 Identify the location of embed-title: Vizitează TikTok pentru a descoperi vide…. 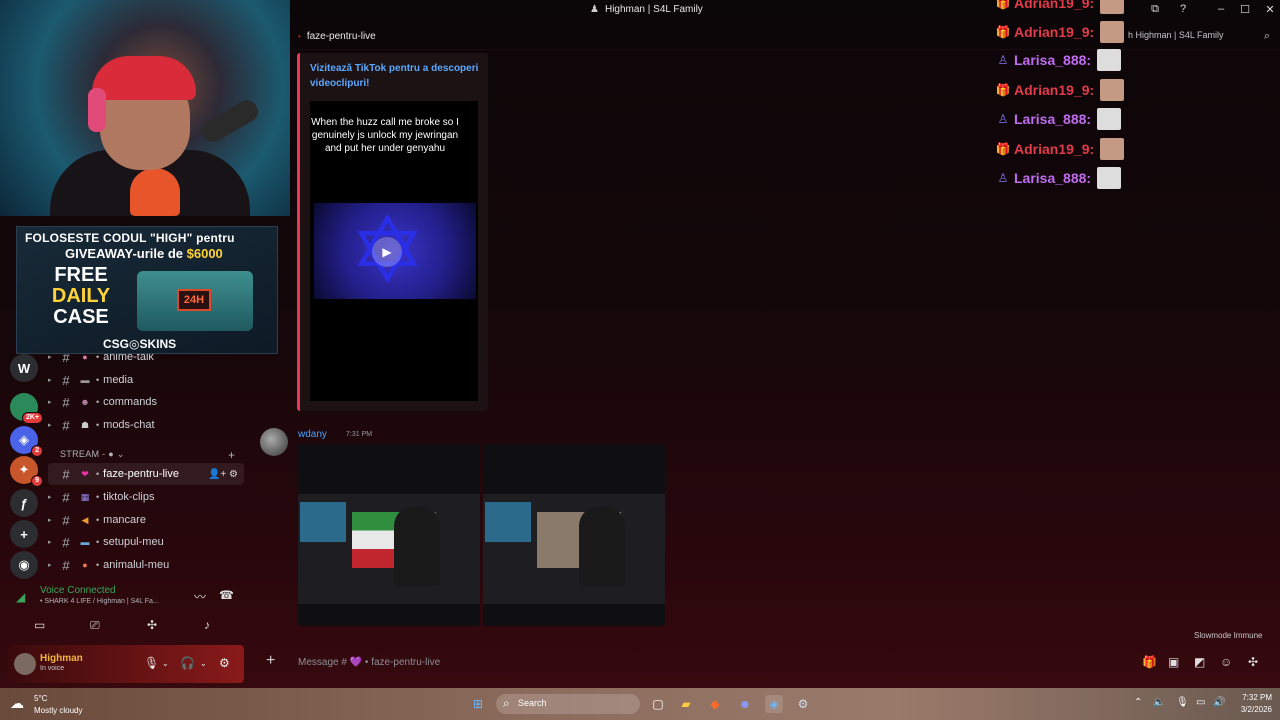
(396, 76).